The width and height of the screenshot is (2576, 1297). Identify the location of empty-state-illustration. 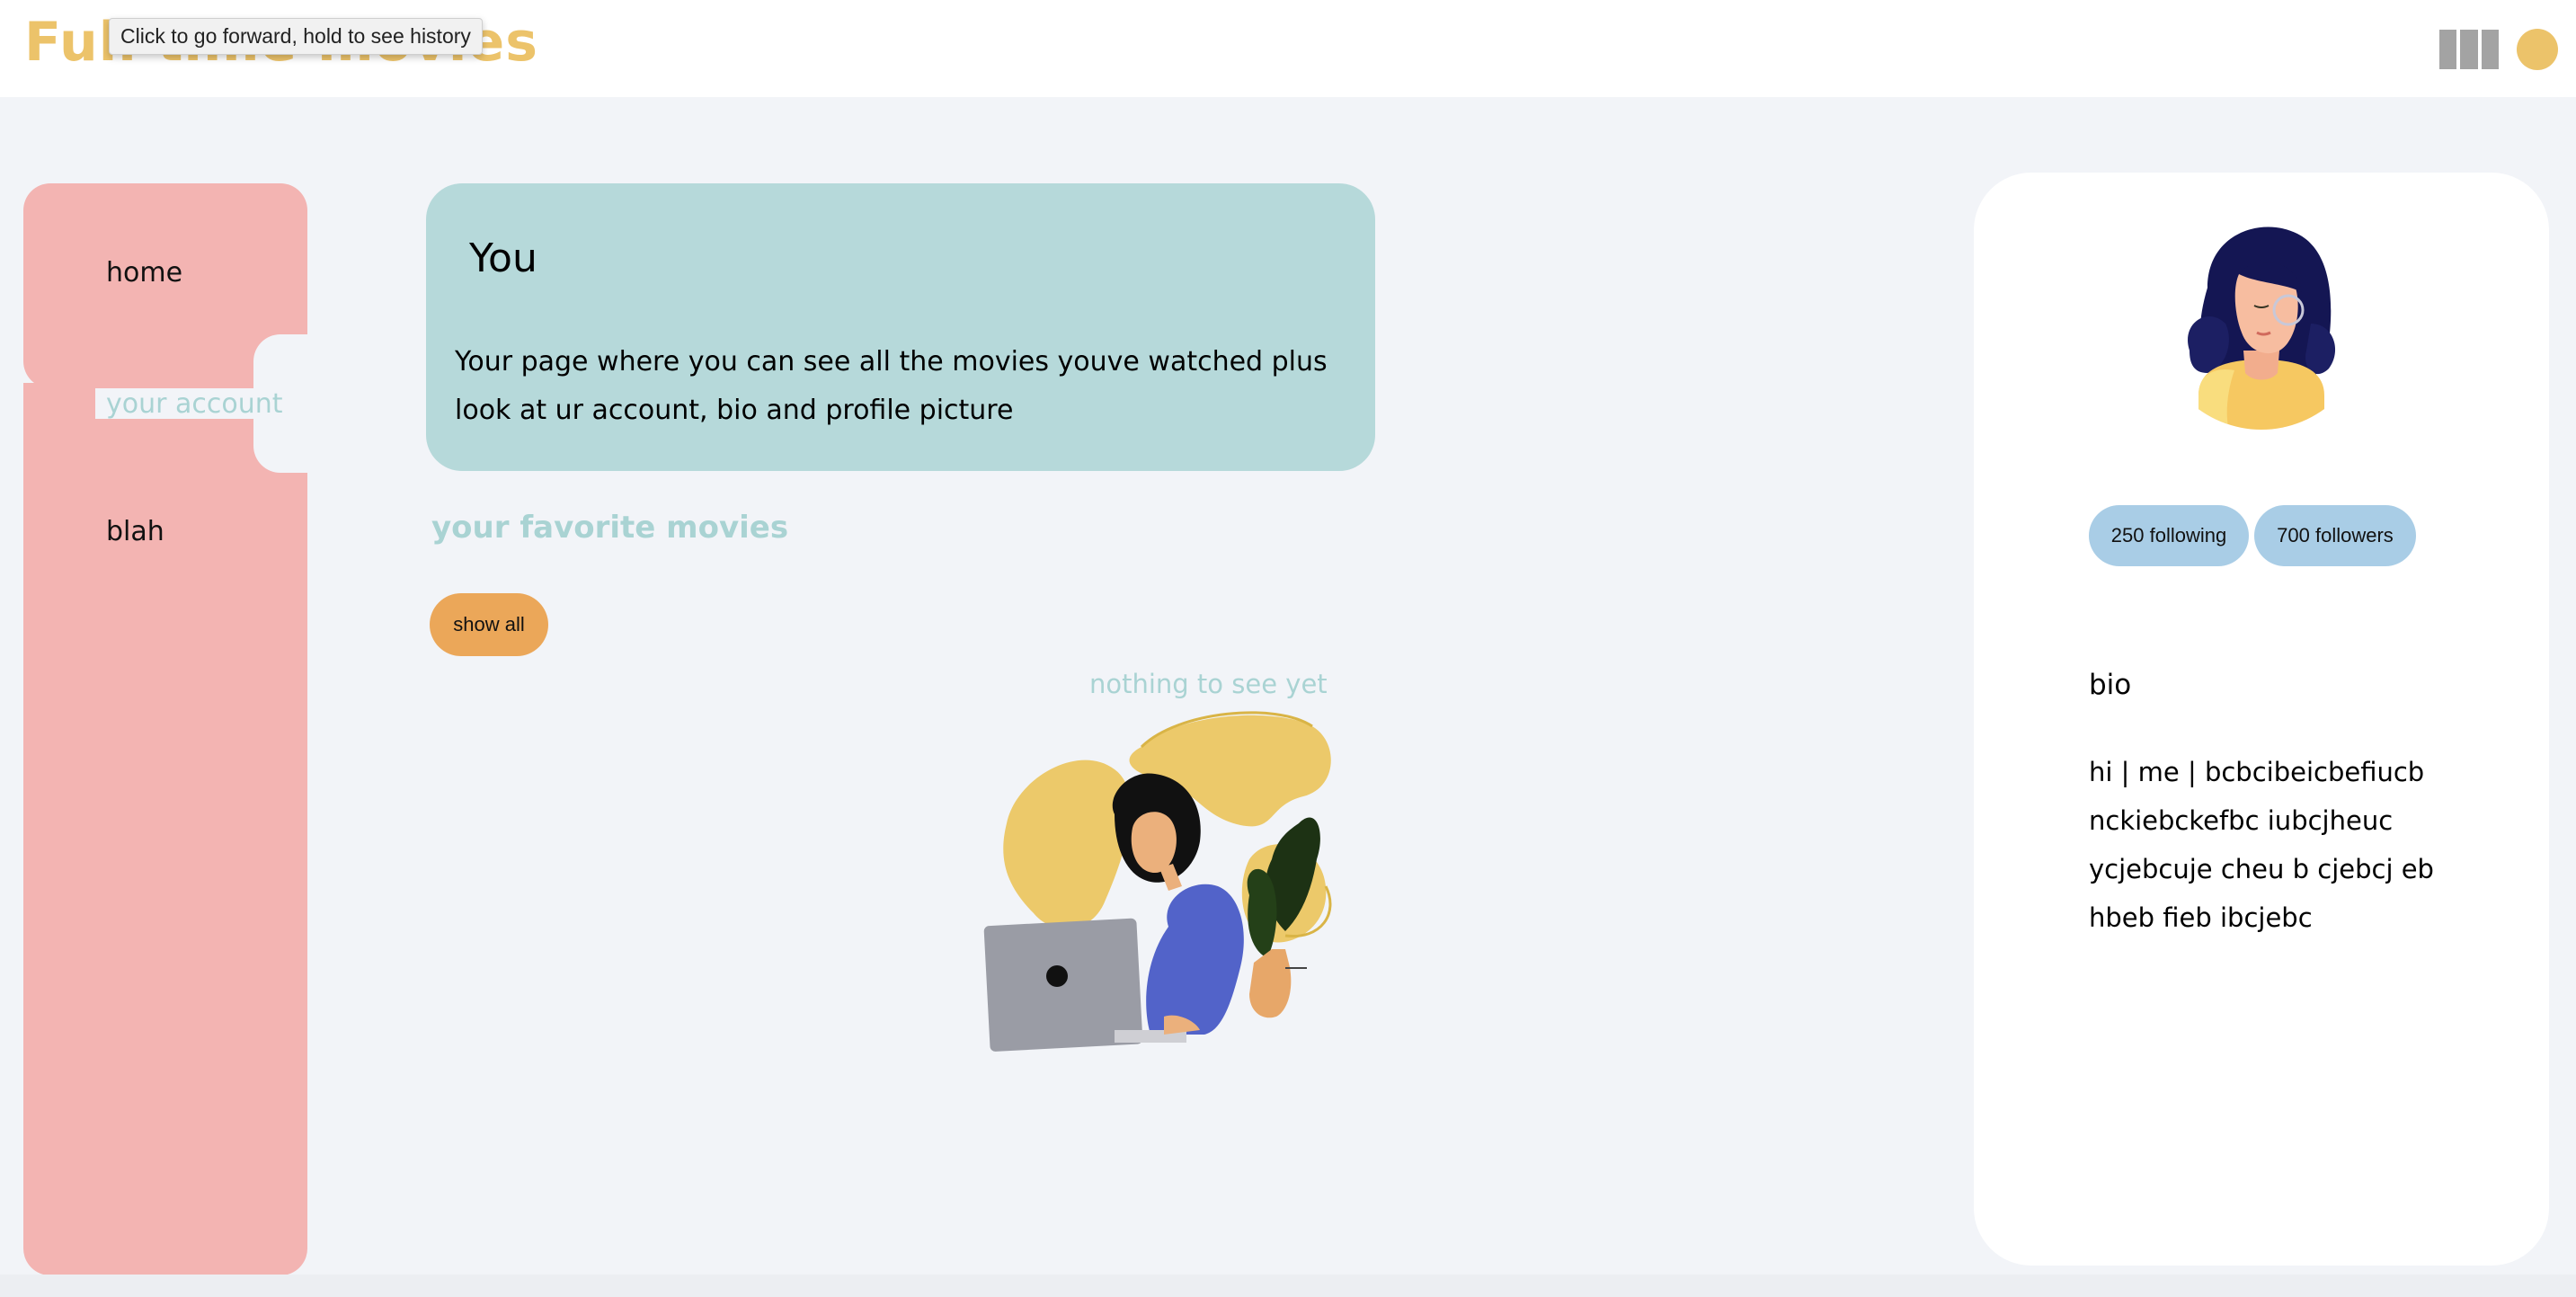
(1157, 881).